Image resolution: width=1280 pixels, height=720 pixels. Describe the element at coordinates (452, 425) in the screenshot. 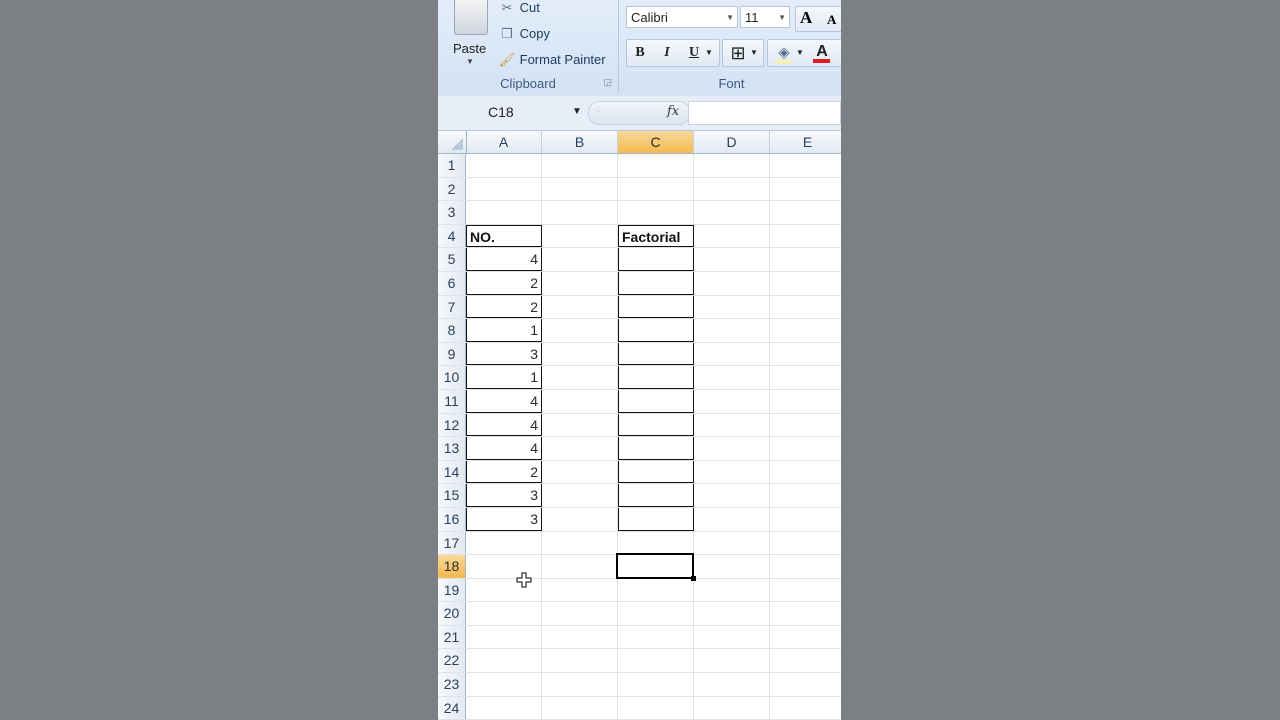

I see `row-header: 12` at that location.